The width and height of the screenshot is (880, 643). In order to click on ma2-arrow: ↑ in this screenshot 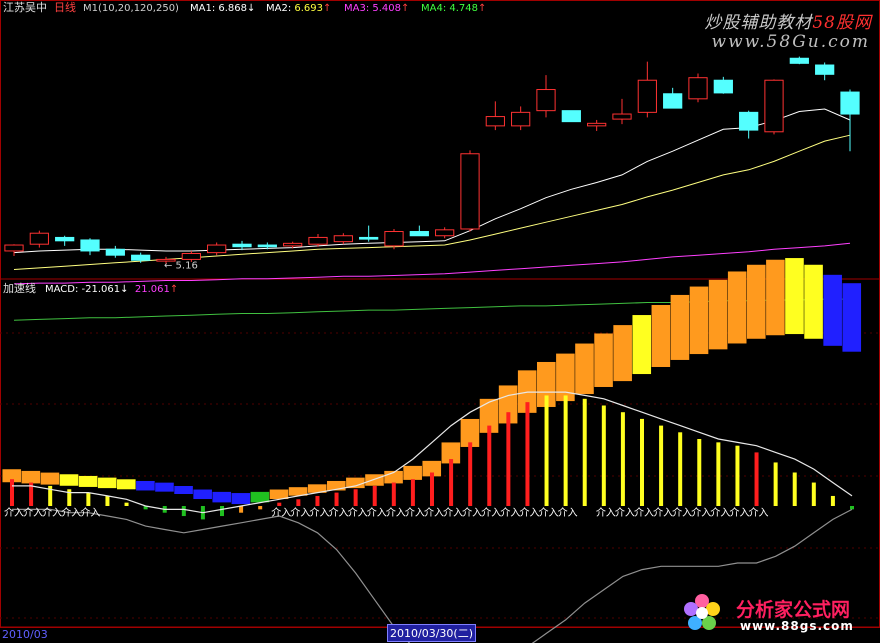, I will do `click(327, 8)`.